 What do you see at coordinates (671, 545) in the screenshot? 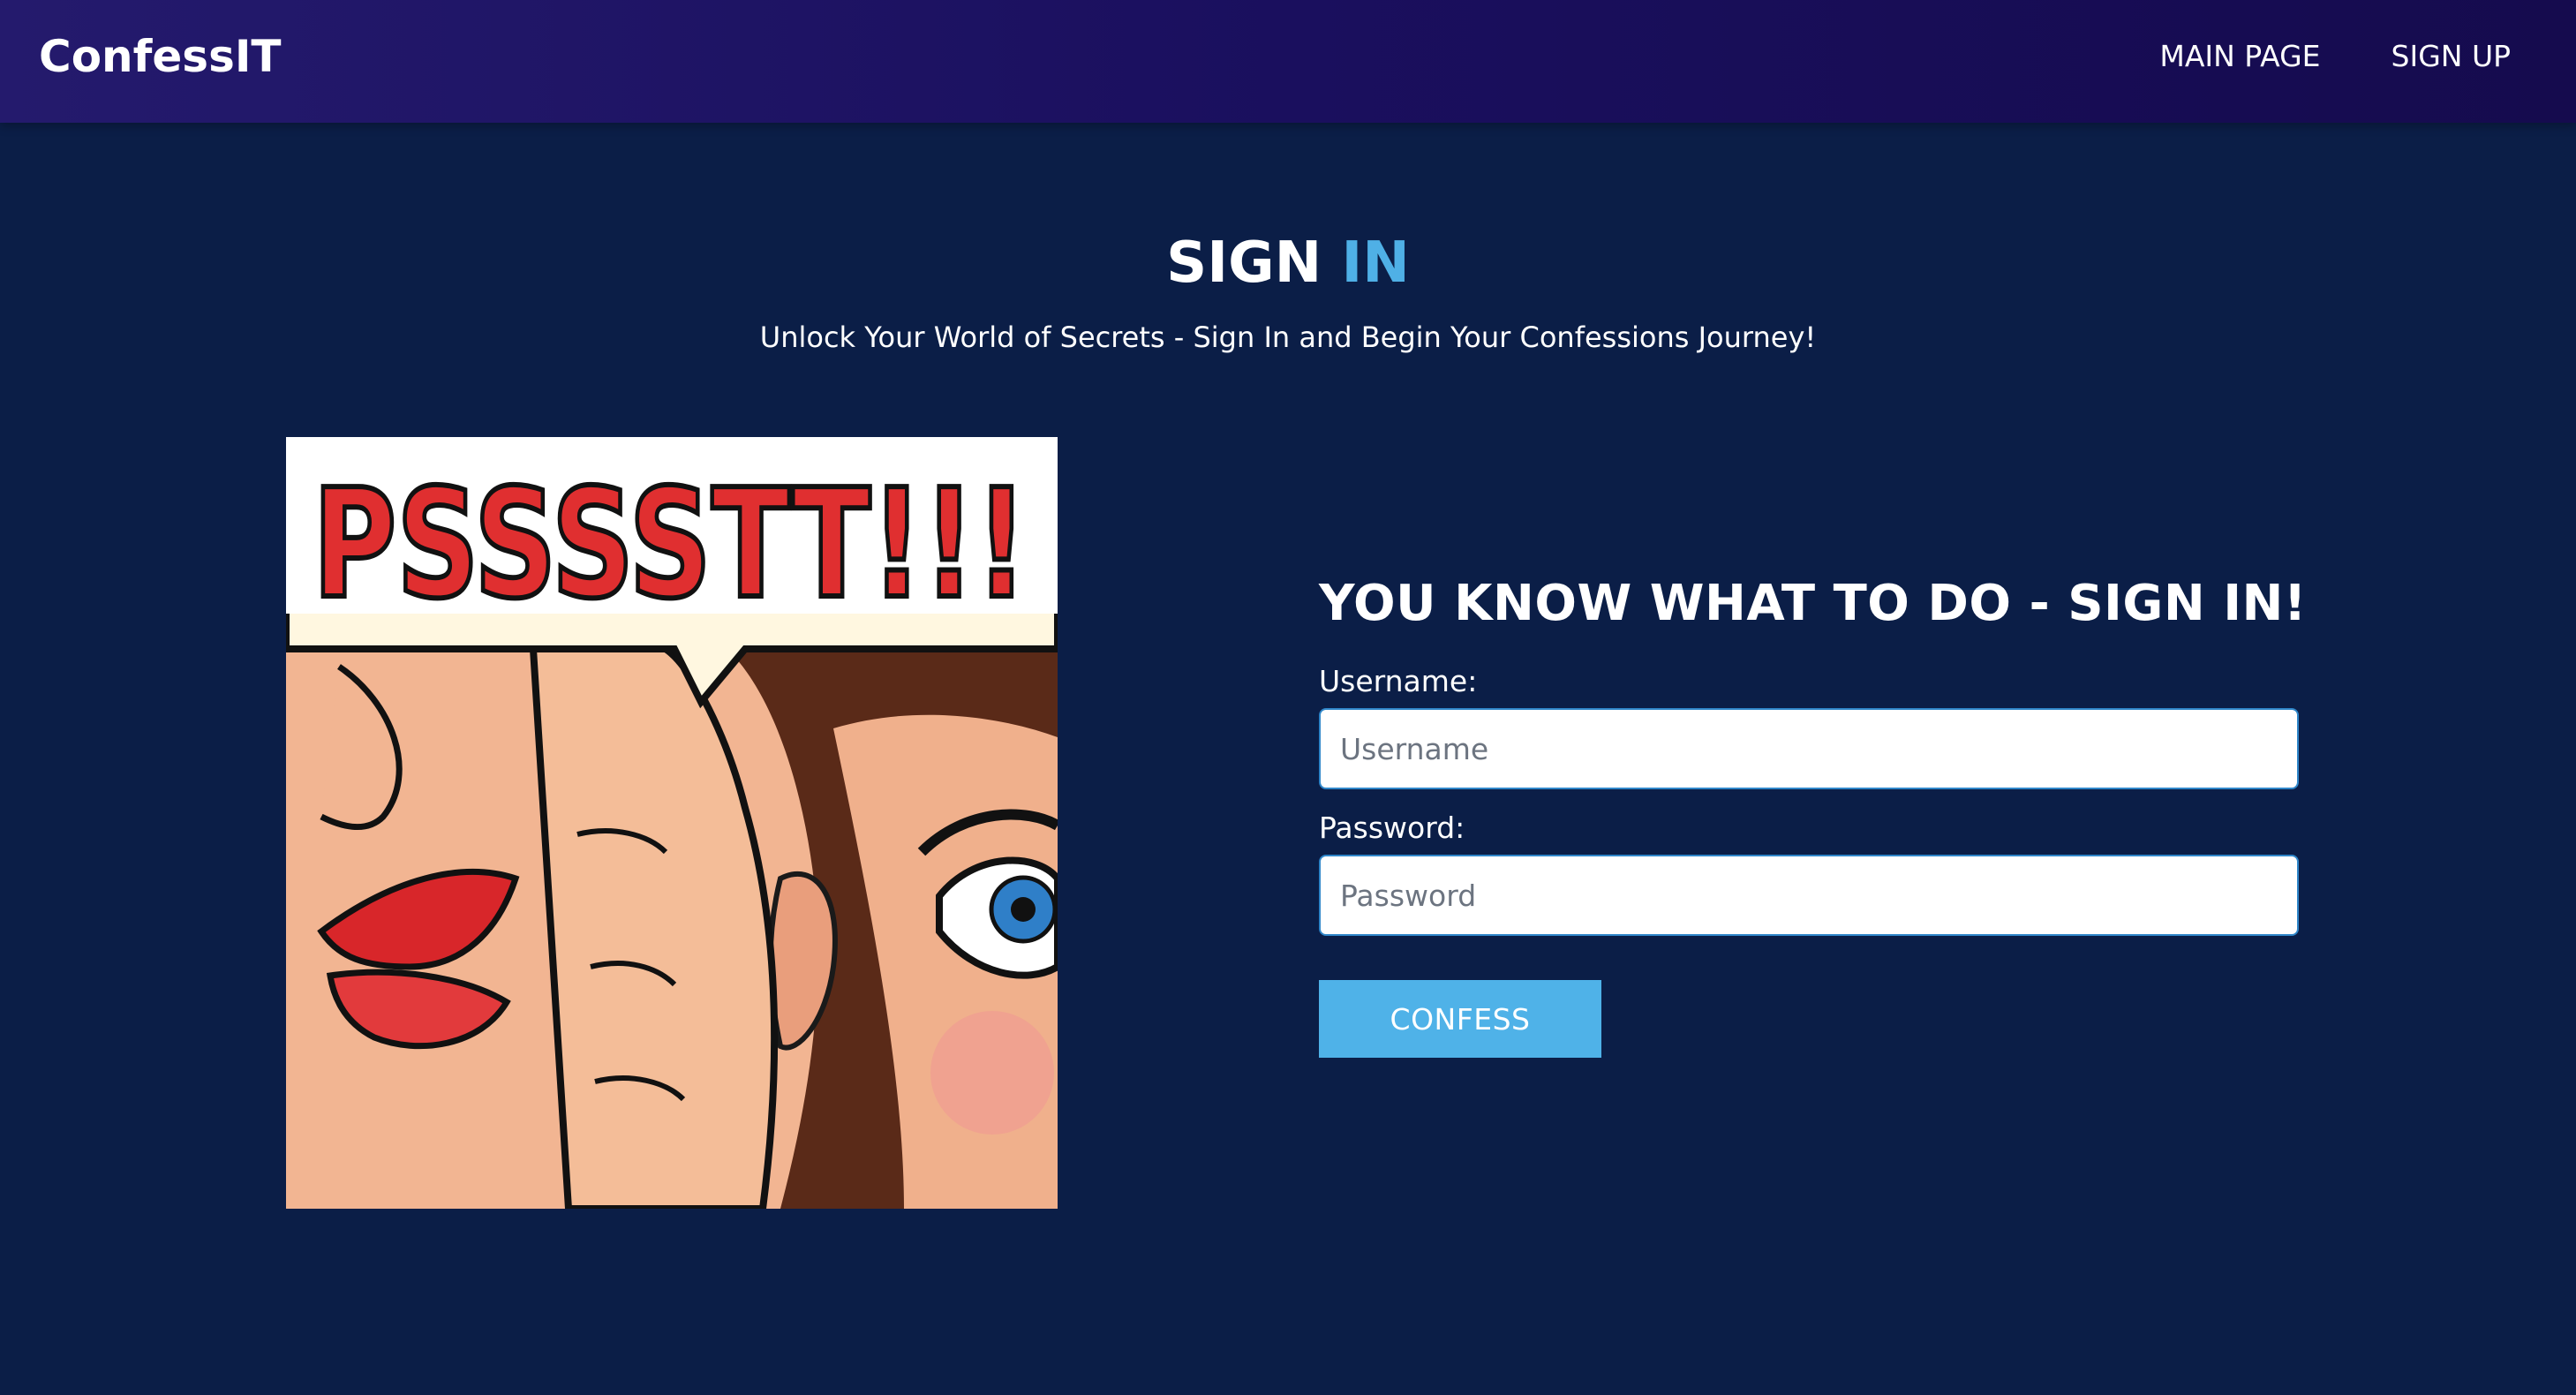
I see `speech-bubble-text: PSSSSTT!!!` at bounding box center [671, 545].